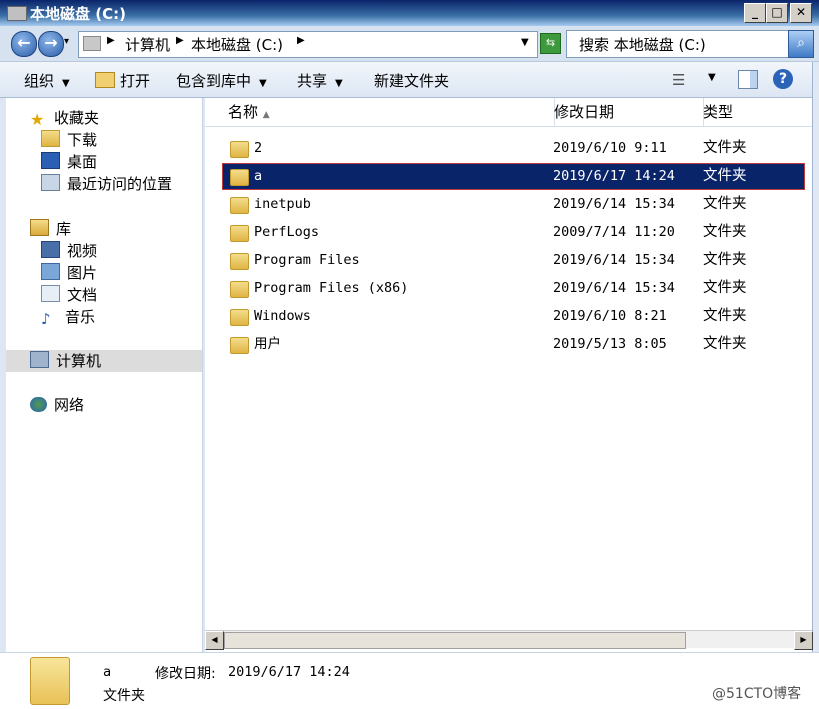 This screenshot has height=709, width=819. Describe the element at coordinates (513, 148) in the screenshot. I see `file-row: 2 2019/6/10 9:11 文件夹` at that location.